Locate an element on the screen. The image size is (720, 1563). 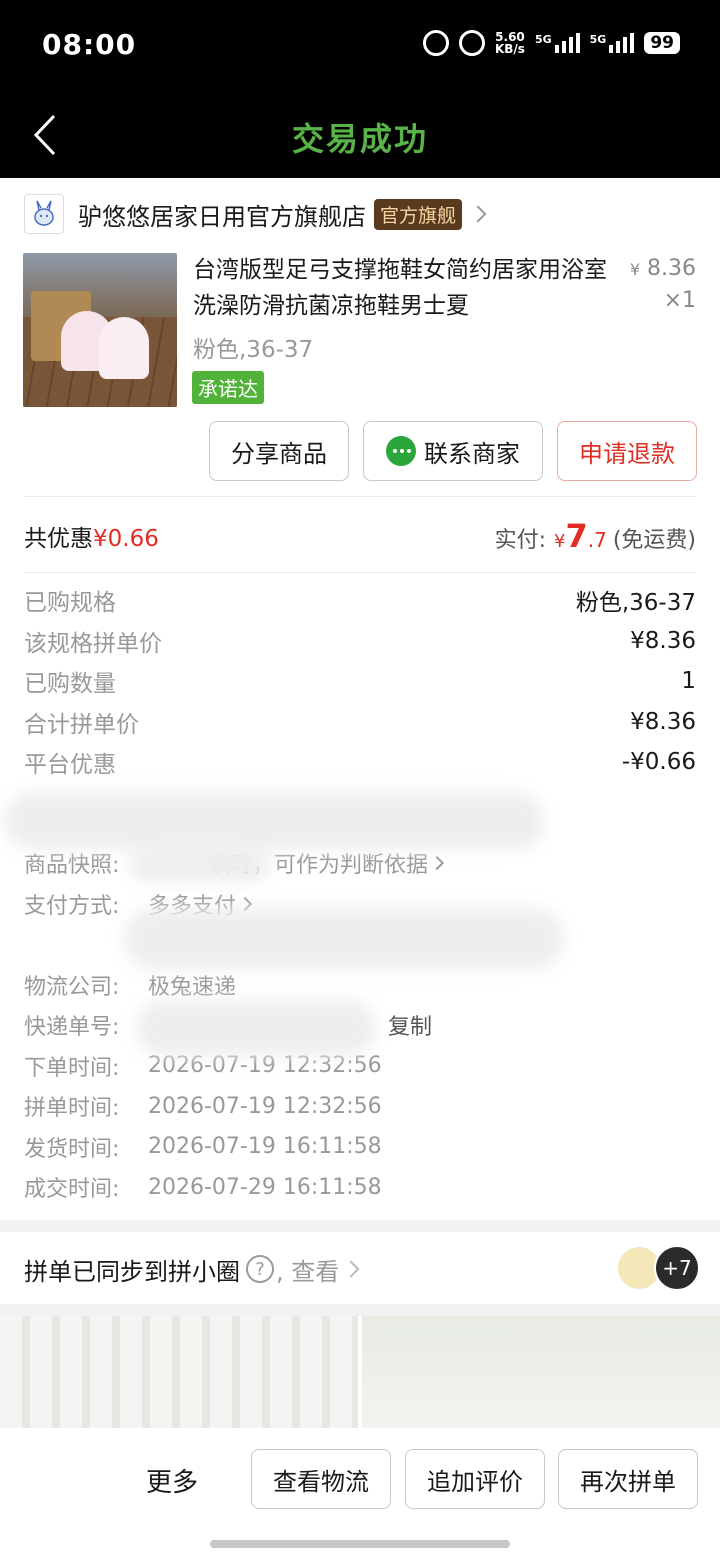
signal-icon-2: 5G is located at coordinates (612, 43).